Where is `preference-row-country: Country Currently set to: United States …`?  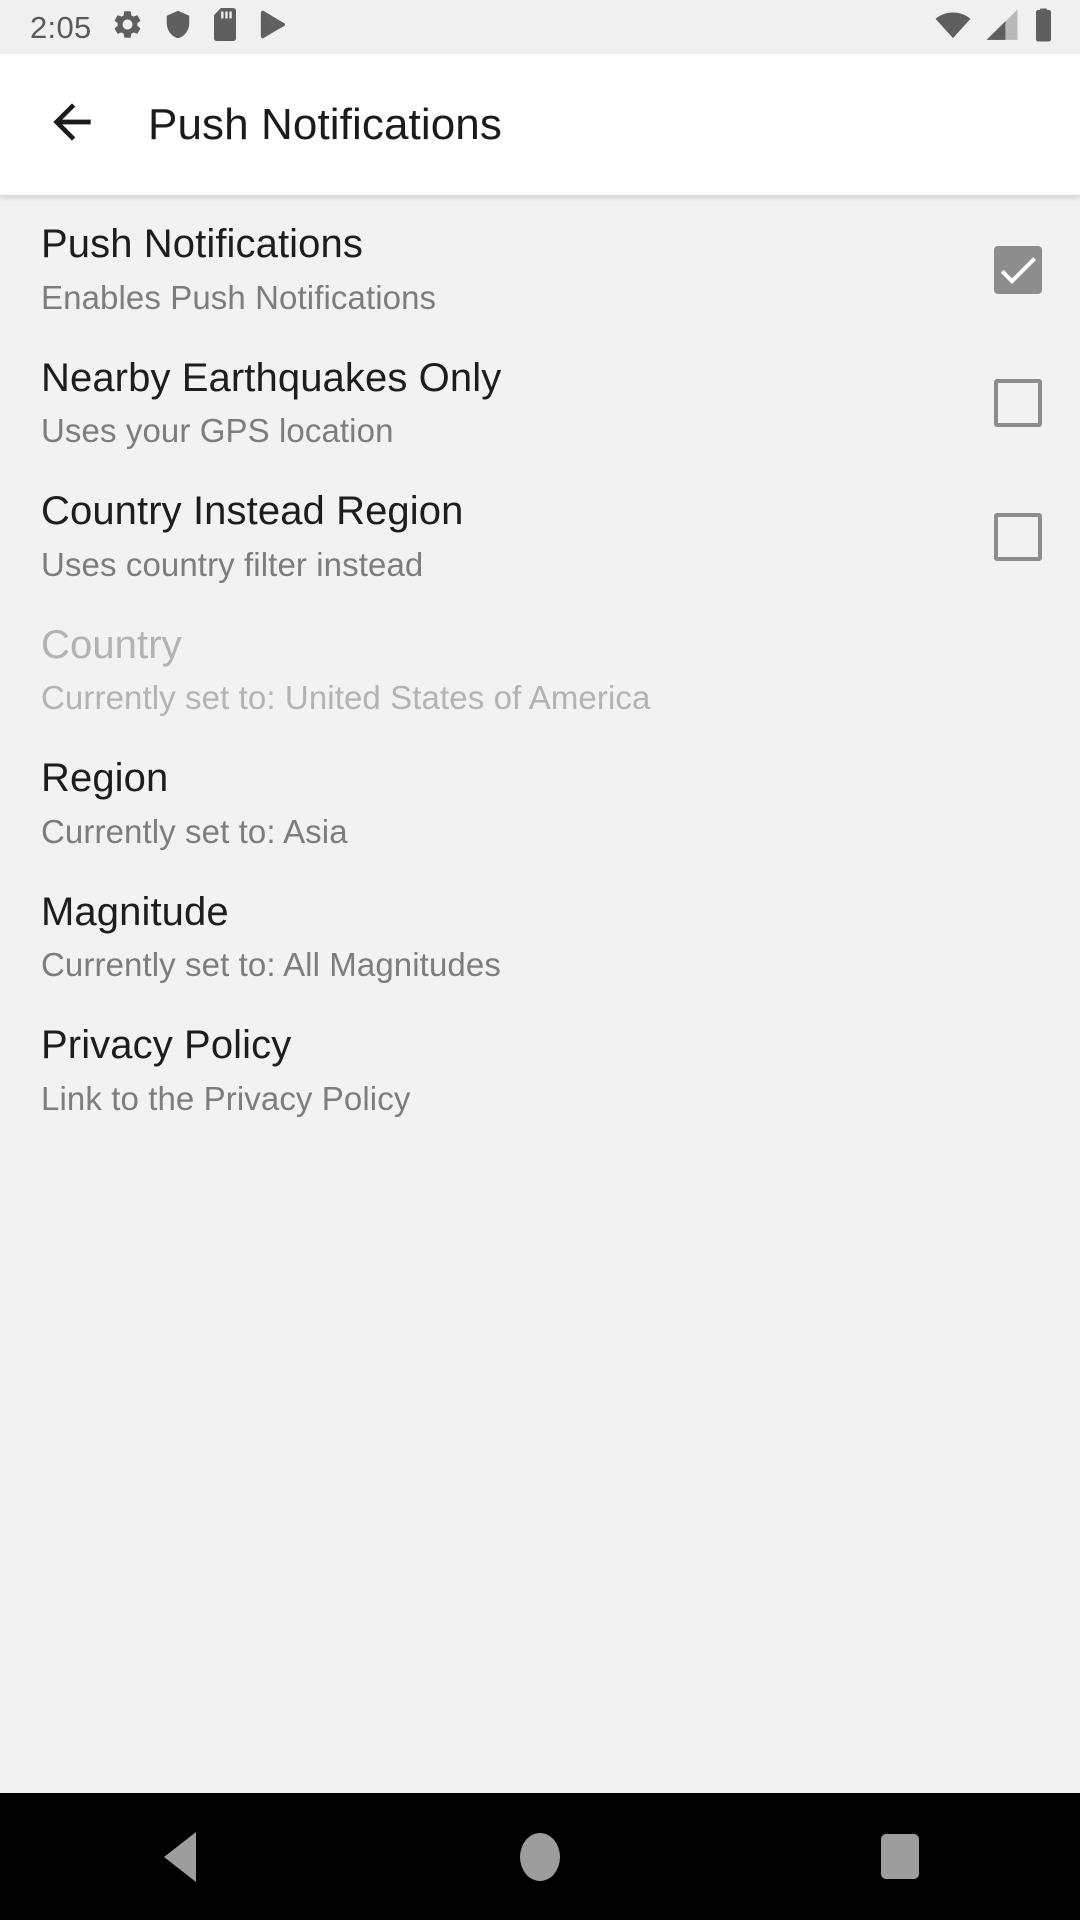
preference-row-country: Country Currently set to: United States … is located at coordinates (540, 671).